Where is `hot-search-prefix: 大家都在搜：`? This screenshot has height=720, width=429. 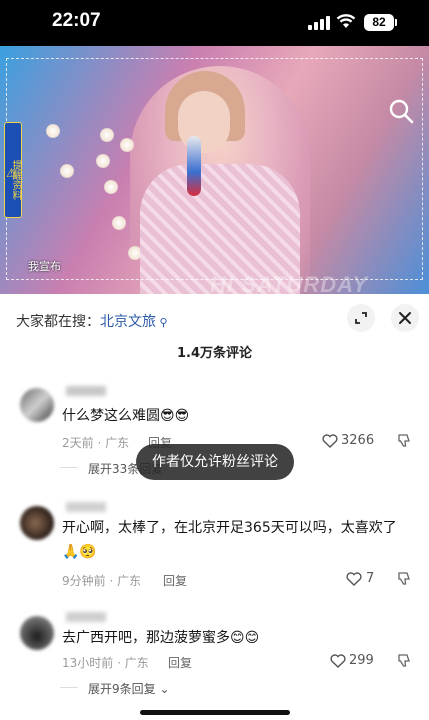 hot-search-prefix: 大家都在搜： is located at coordinates (58, 322).